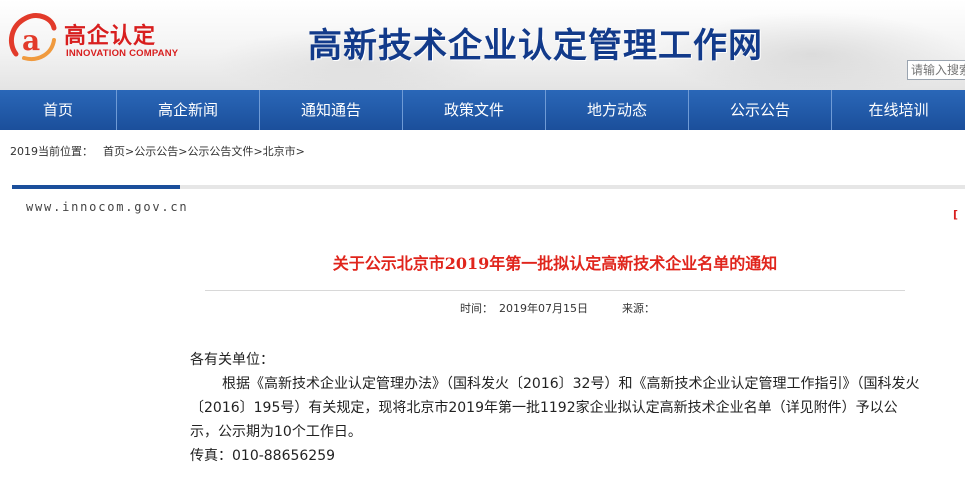  Describe the element at coordinates (543, 308) in the screenshot. I see `time-value: 2019年07月15日` at that location.